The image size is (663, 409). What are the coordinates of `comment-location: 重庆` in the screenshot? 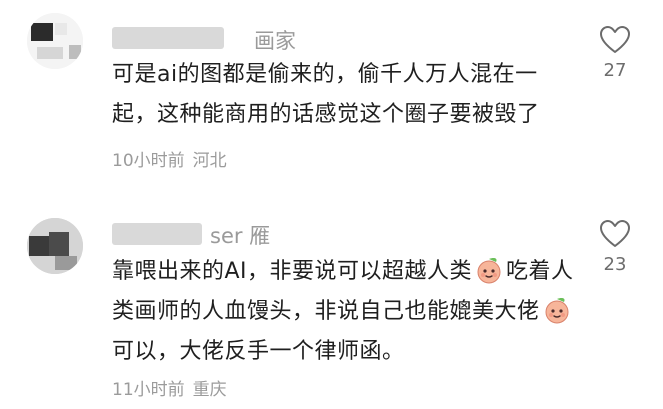 It's located at (209, 390).